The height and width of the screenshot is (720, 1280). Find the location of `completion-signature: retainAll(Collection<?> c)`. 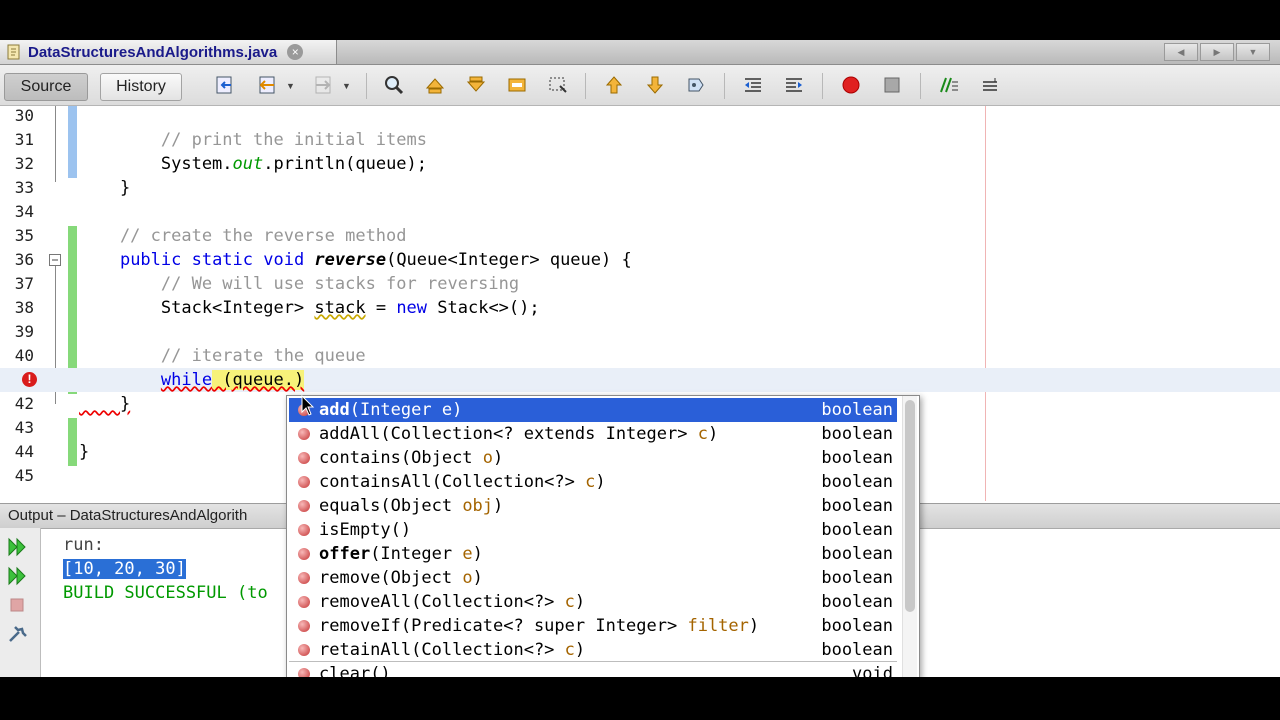

completion-signature: retainAll(Collection<?> c) is located at coordinates (452, 650).